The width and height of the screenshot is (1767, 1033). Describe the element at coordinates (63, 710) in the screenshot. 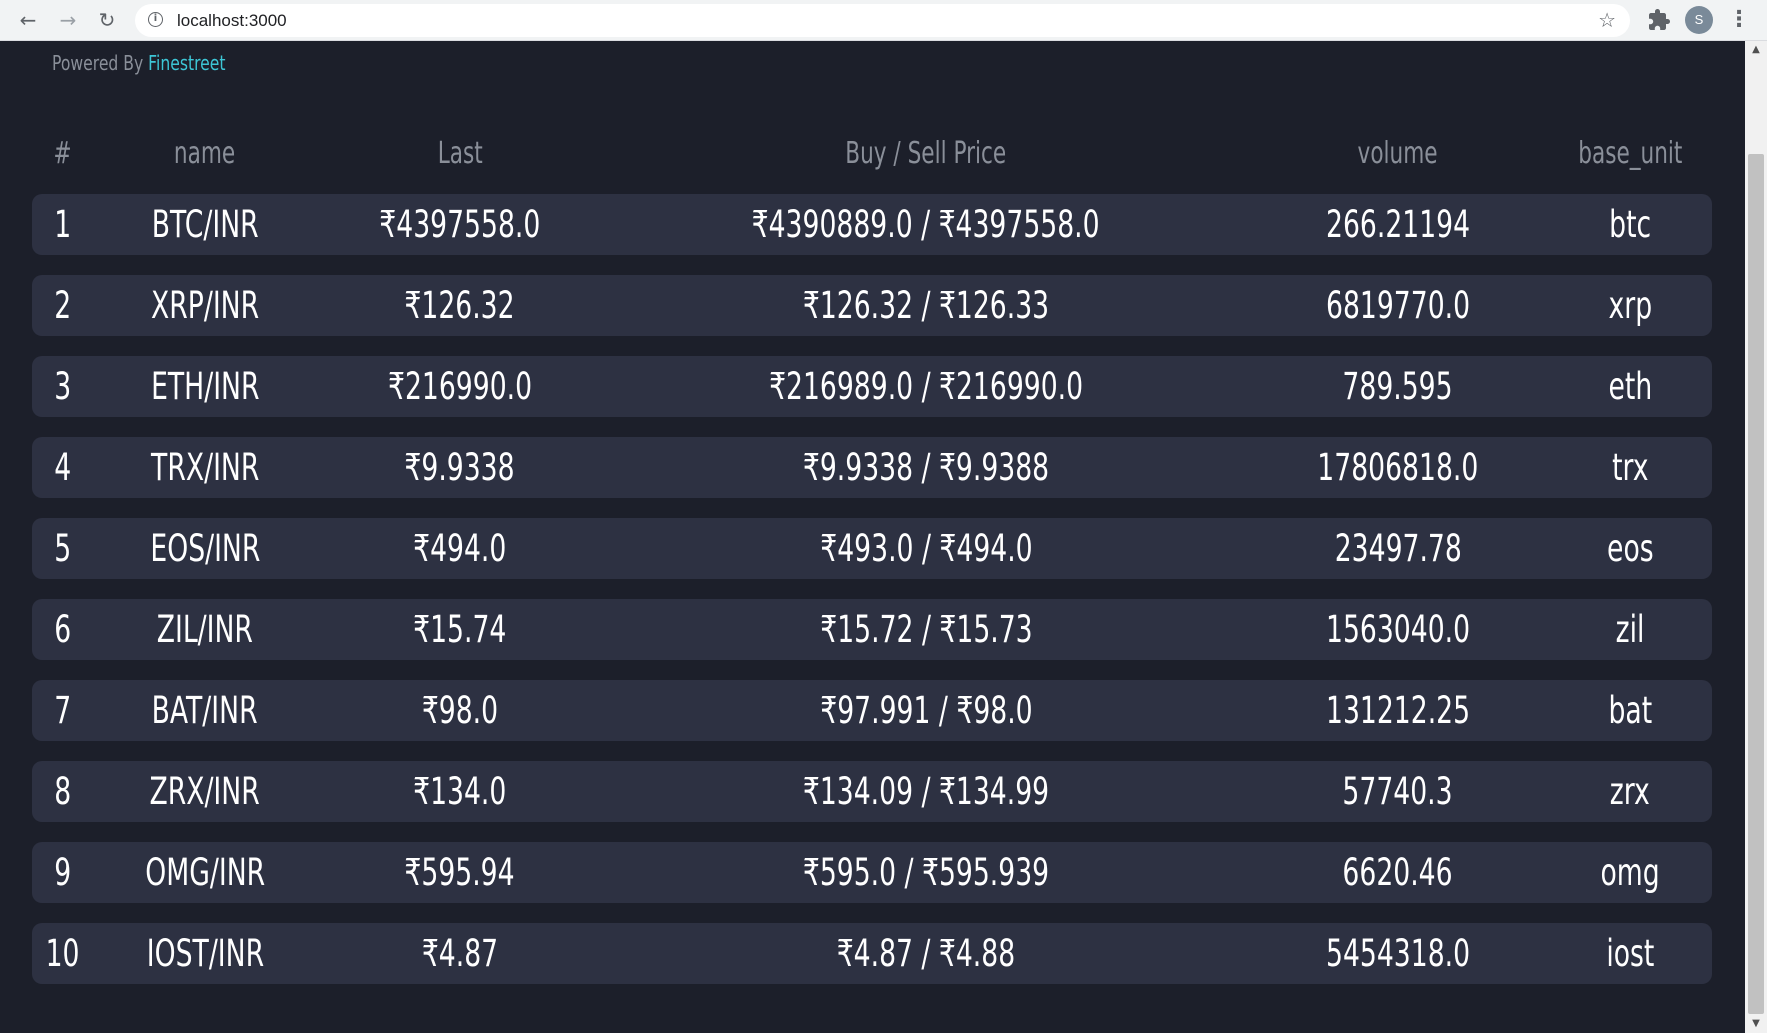

I see `row-num: 7` at that location.